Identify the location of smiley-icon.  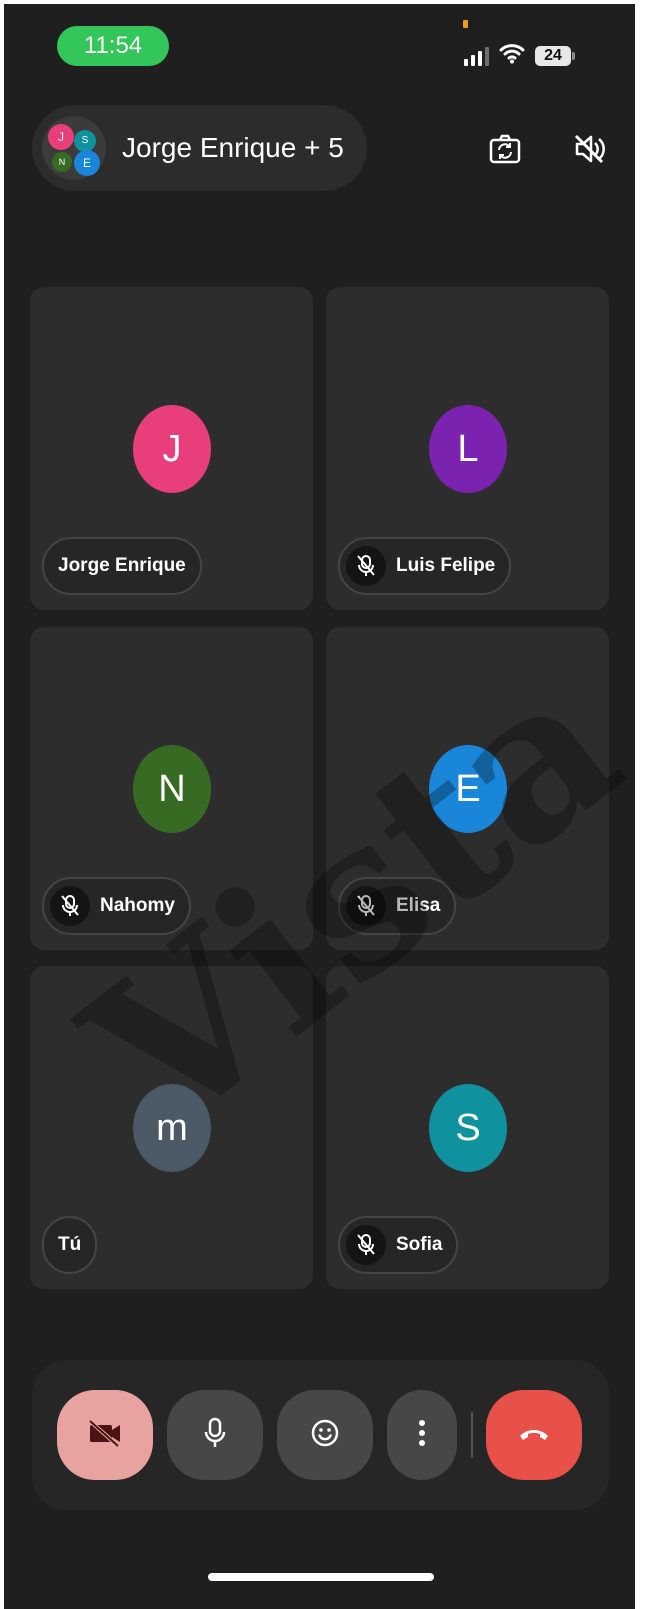
(325, 1435).